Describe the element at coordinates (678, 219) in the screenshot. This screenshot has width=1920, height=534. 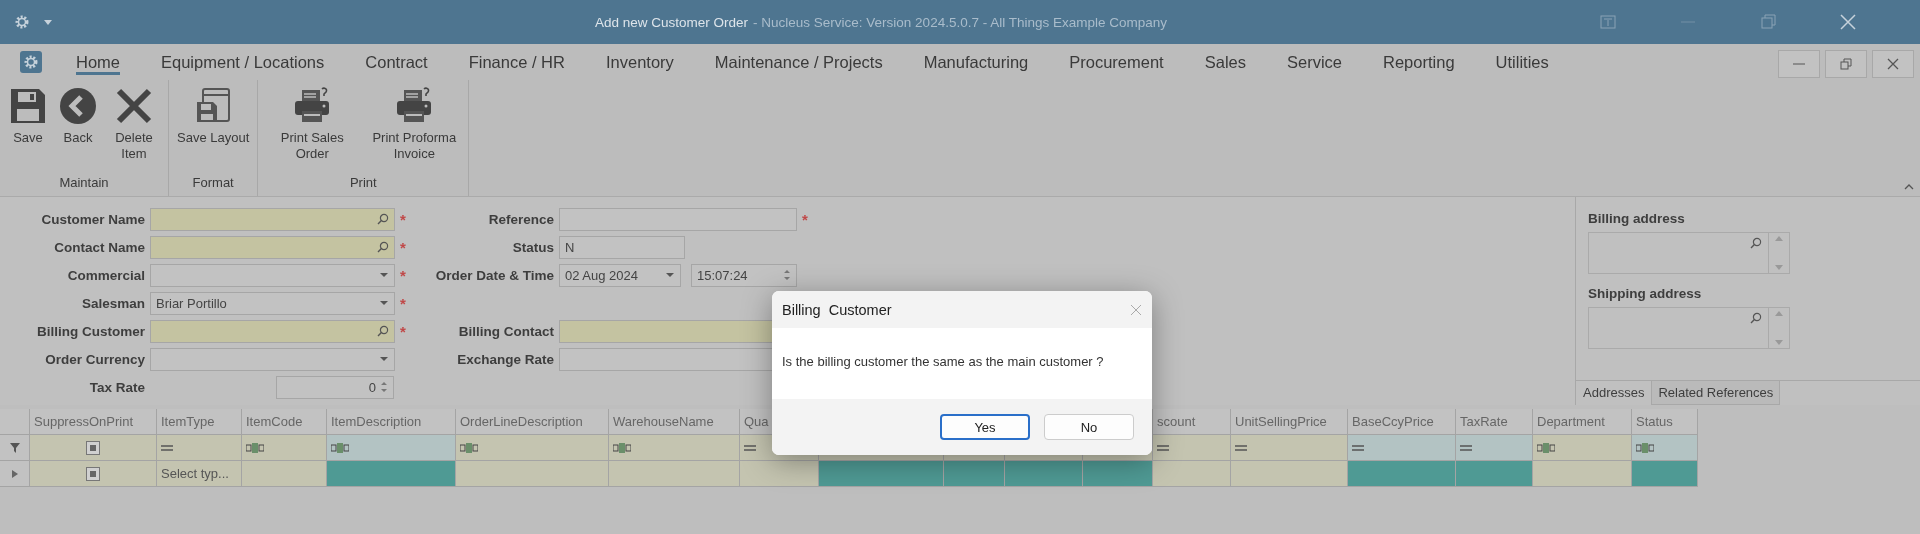
I see `text-field` at that location.